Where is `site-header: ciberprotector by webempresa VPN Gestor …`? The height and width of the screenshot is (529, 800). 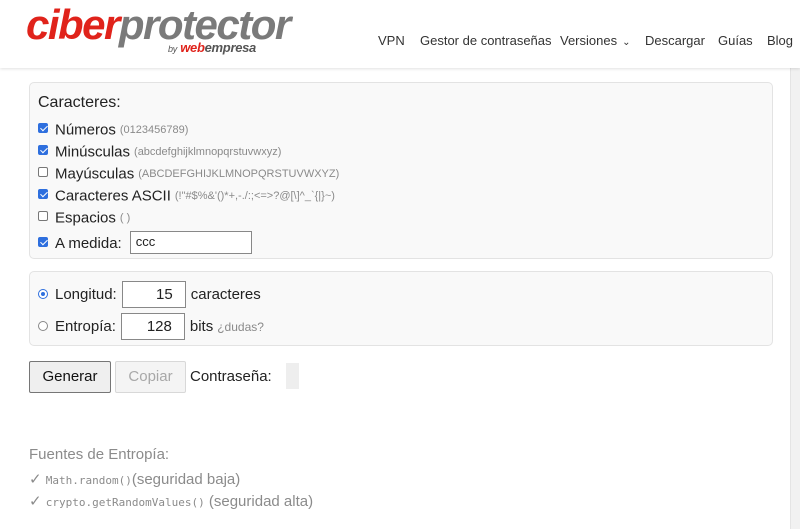 site-header: ciberprotector by webempresa VPN Gestor … is located at coordinates (400, 34).